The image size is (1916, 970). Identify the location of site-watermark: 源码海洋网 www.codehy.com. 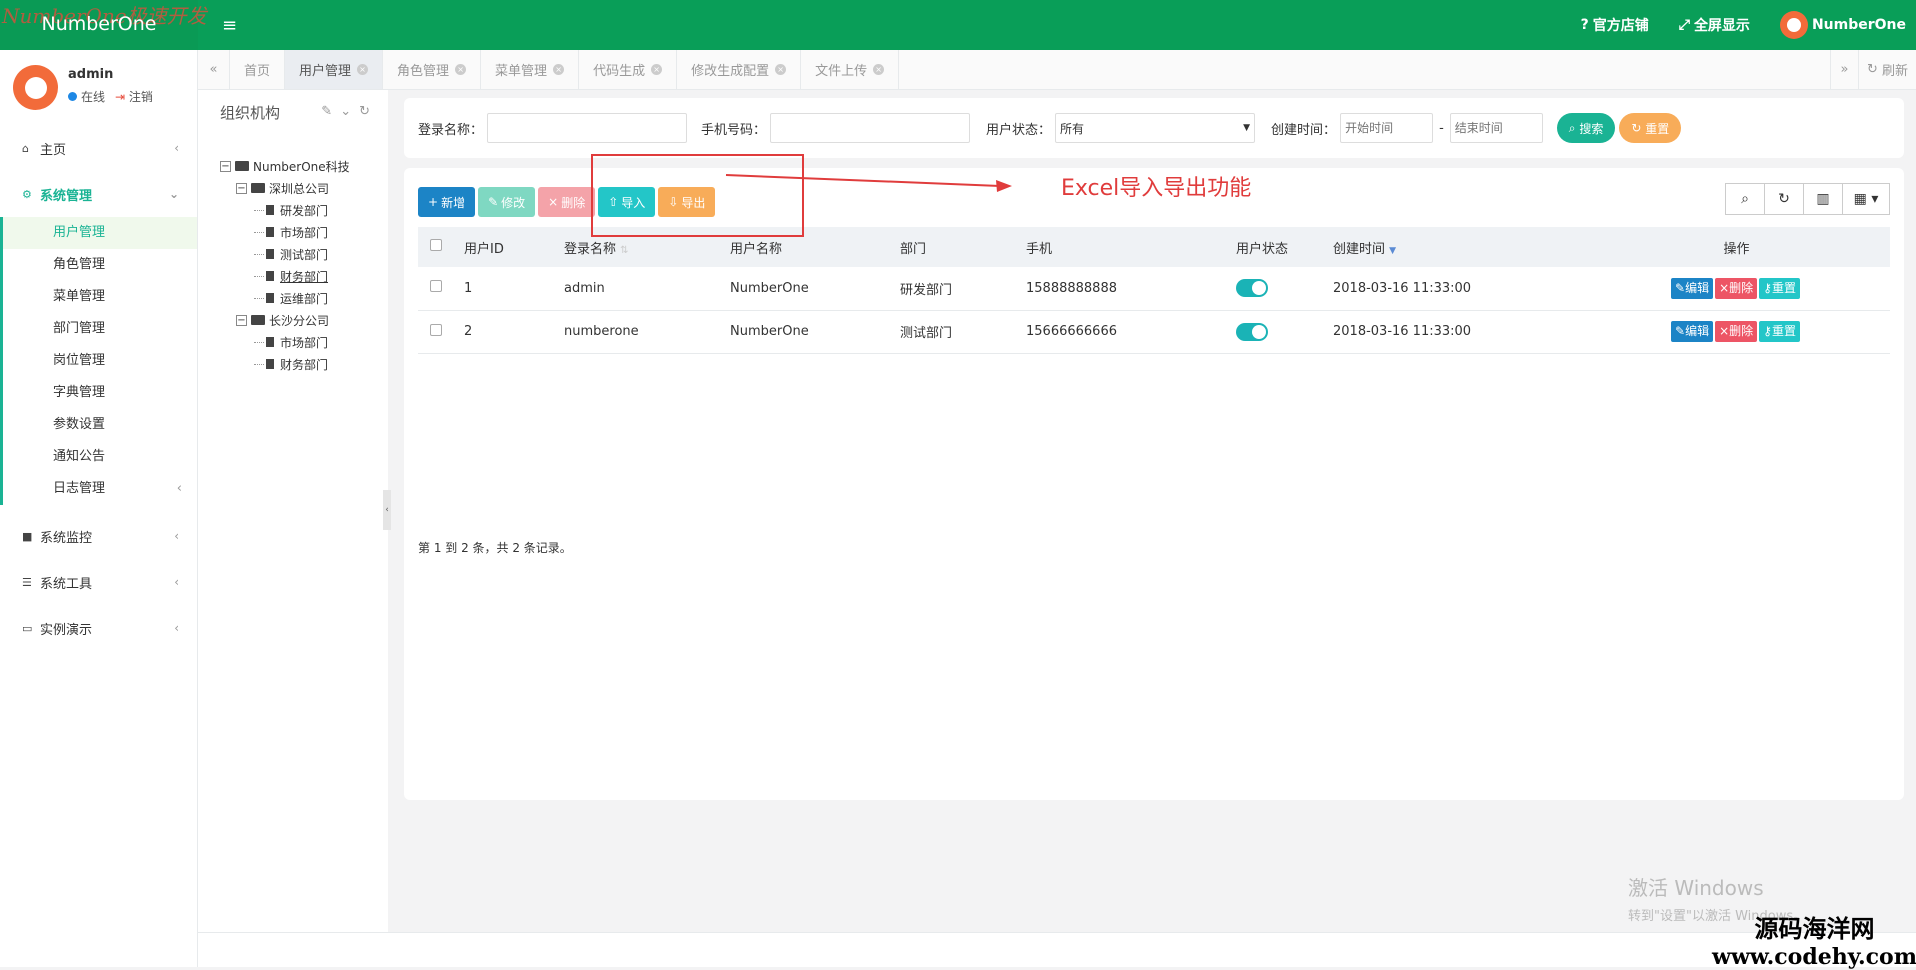
(1814, 942).